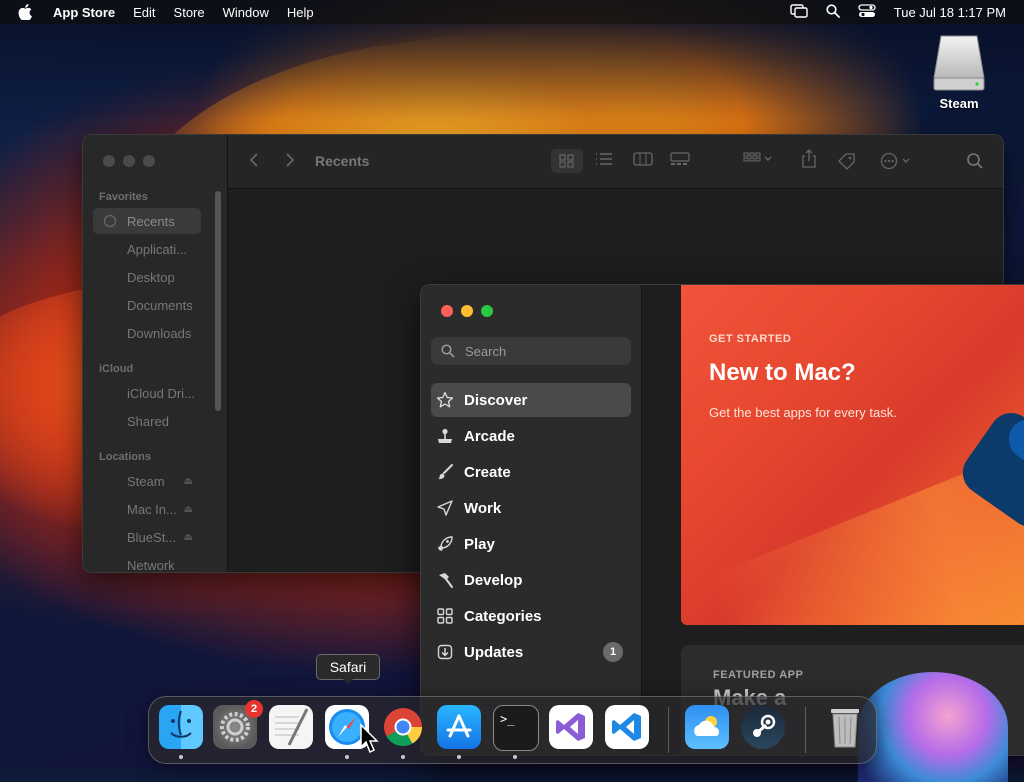 The width and height of the screenshot is (1024, 782). What do you see at coordinates (531, 652) in the screenshot?
I see `nav-updates: Updates 1` at bounding box center [531, 652].